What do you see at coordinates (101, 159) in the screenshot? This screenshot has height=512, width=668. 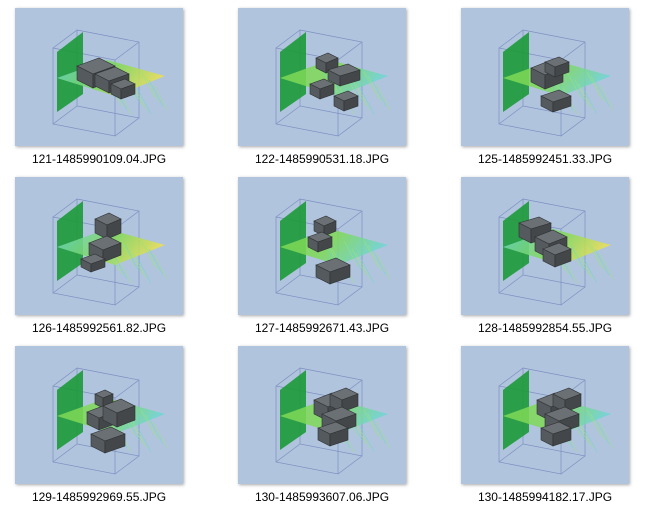 I see `file-name: 121-1485990109.04.JPG` at bounding box center [101, 159].